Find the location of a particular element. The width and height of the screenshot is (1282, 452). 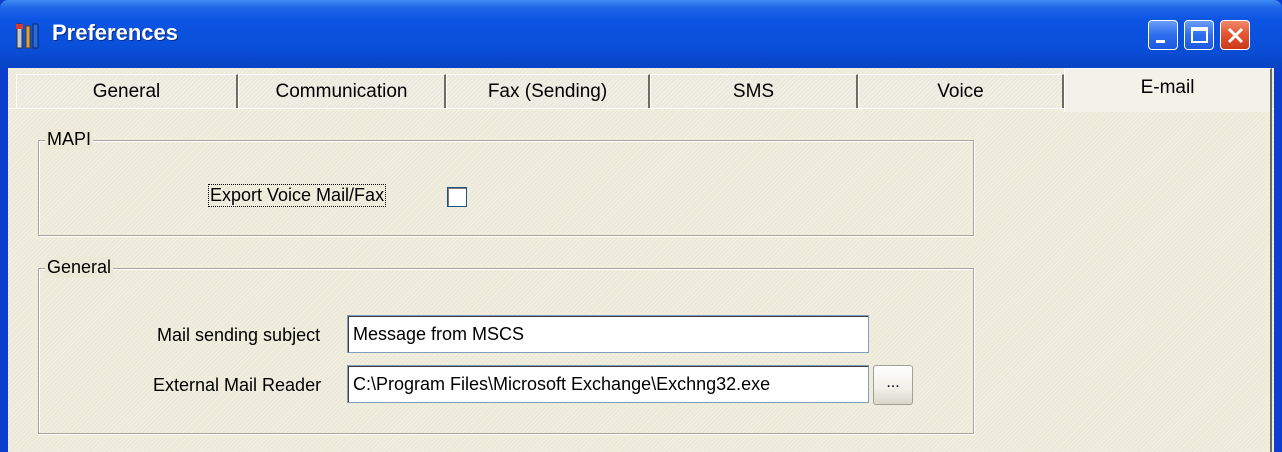

export-voice-mail-fax-checkbox is located at coordinates (457, 197).